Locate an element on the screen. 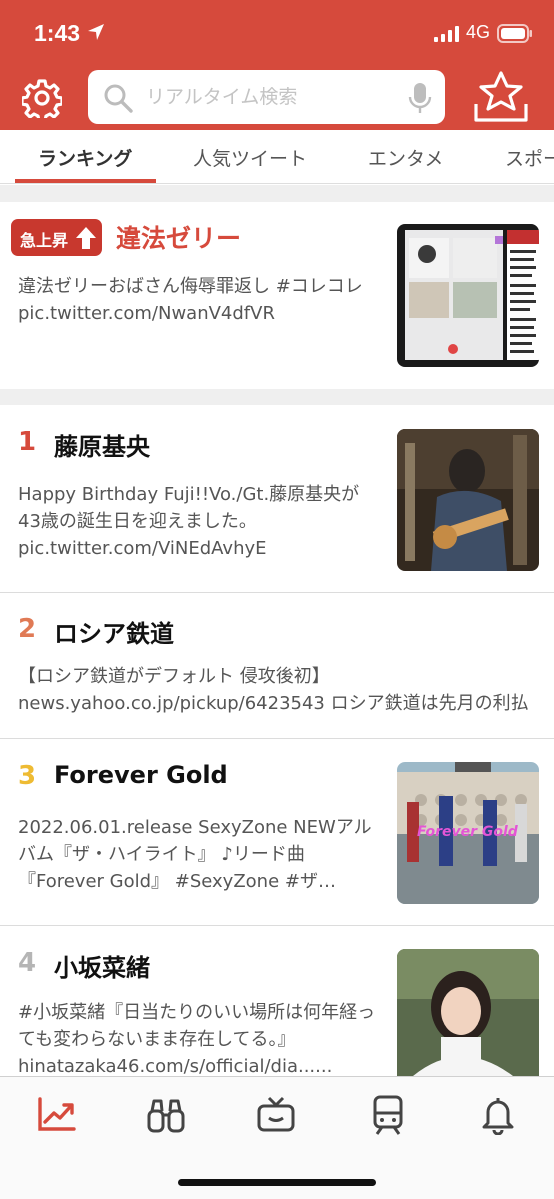  app-header: 1:43 4G is located at coordinates (277, 65).